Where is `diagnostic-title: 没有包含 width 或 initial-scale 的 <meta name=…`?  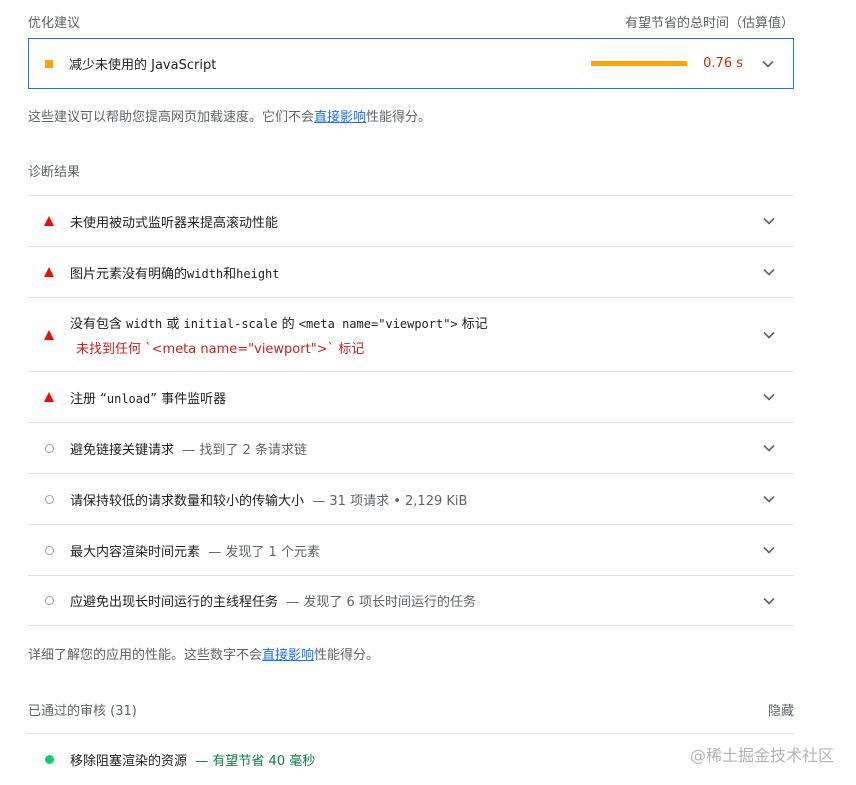 diagnostic-title: 没有包含 width 或 initial-scale 的 <meta name=… is located at coordinates (414, 335).